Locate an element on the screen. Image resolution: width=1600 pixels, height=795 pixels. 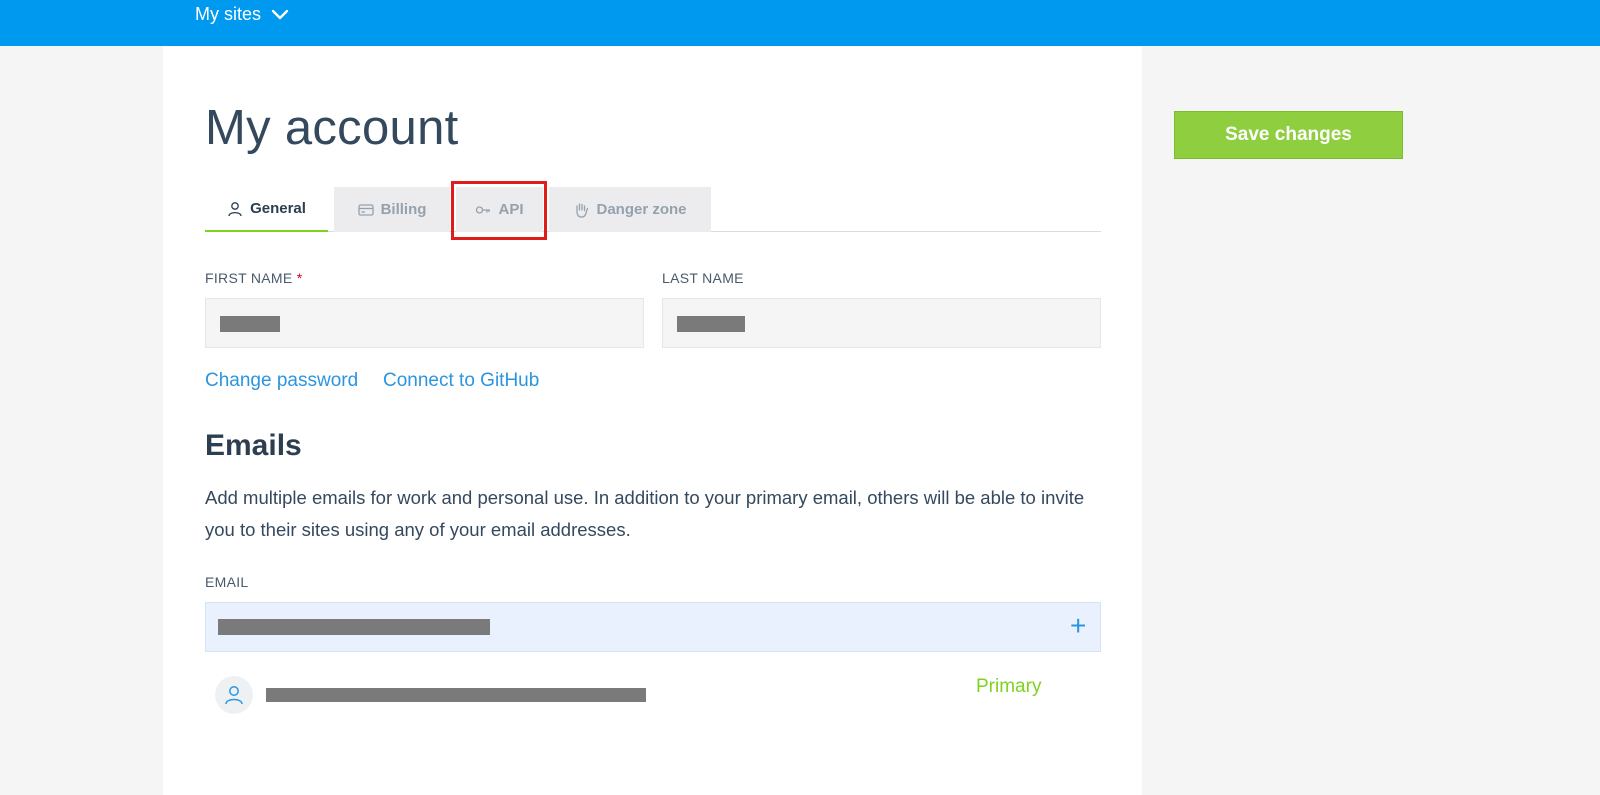
redacted-email-input is located at coordinates (354, 627).